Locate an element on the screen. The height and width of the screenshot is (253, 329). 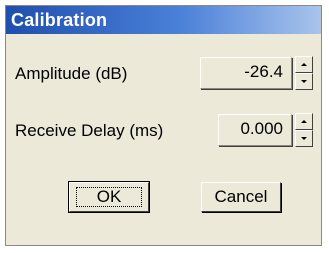
ok-button-label: OK is located at coordinates (109, 196).